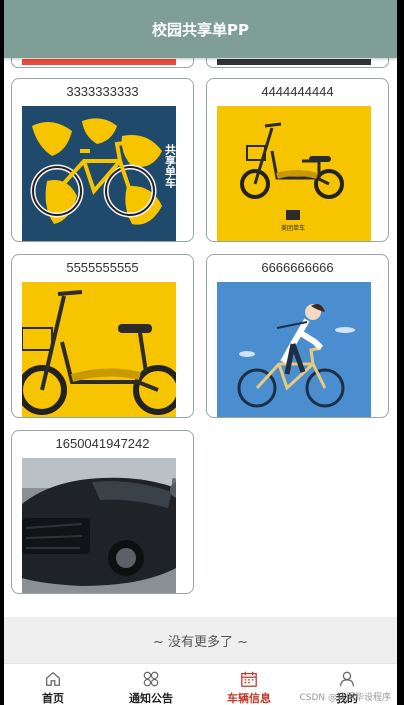 Image resolution: width=404 pixels, height=705 pixels. What do you see at coordinates (249, 698) in the screenshot?
I see `tab-label: 车辆信息` at bounding box center [249, 698].